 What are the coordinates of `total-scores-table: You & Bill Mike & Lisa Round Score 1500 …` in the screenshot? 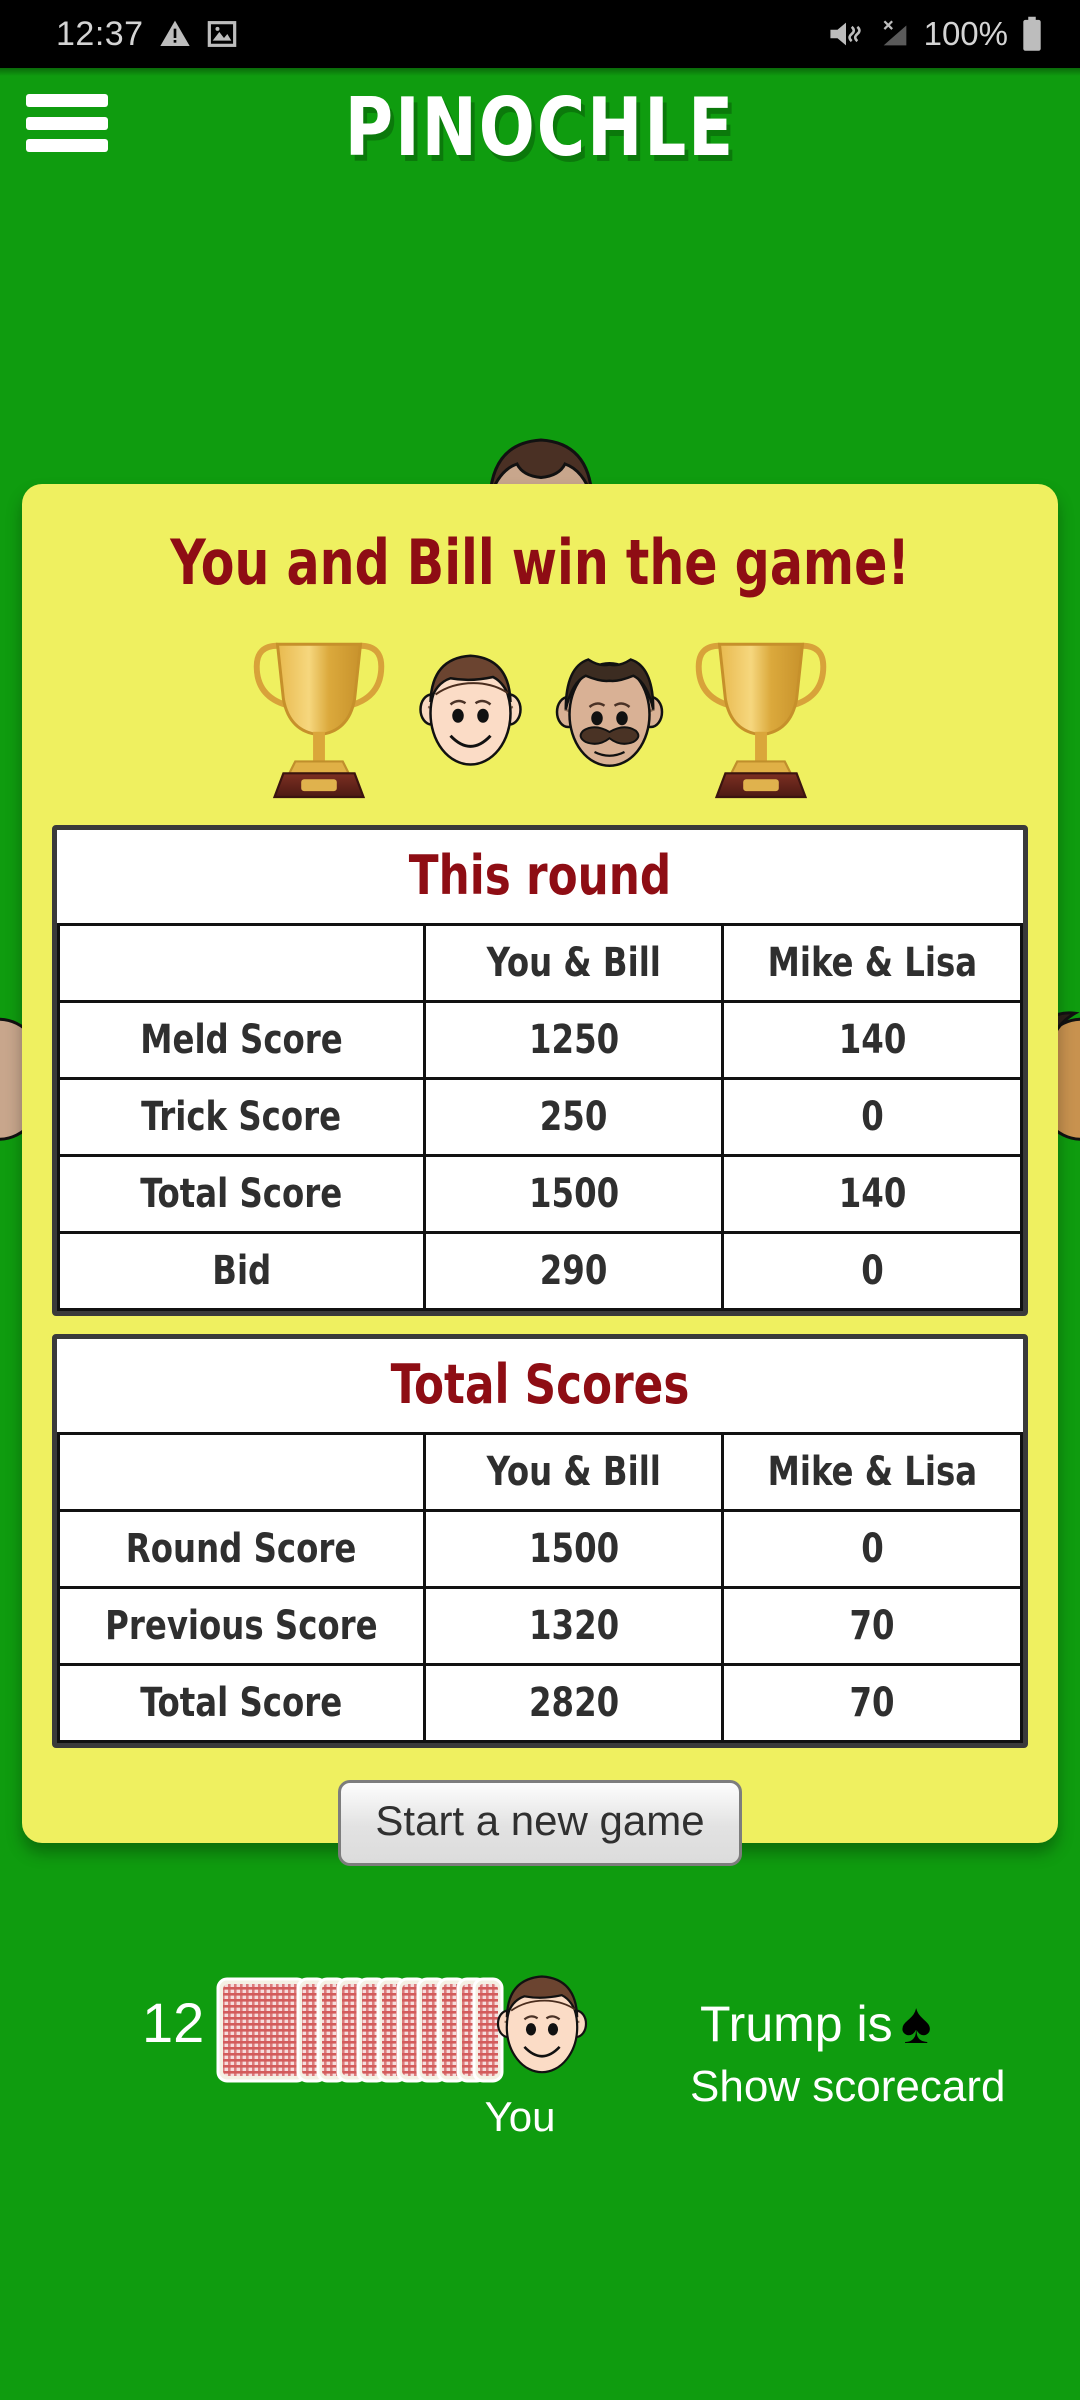 It's located at (540, 1587).